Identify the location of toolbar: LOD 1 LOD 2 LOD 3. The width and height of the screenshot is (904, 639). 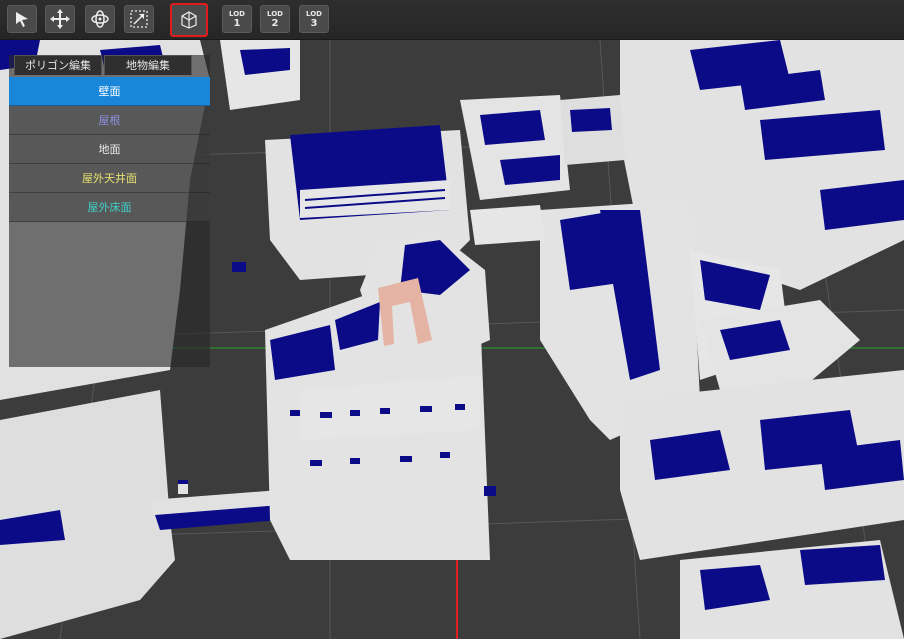
(452, 20).